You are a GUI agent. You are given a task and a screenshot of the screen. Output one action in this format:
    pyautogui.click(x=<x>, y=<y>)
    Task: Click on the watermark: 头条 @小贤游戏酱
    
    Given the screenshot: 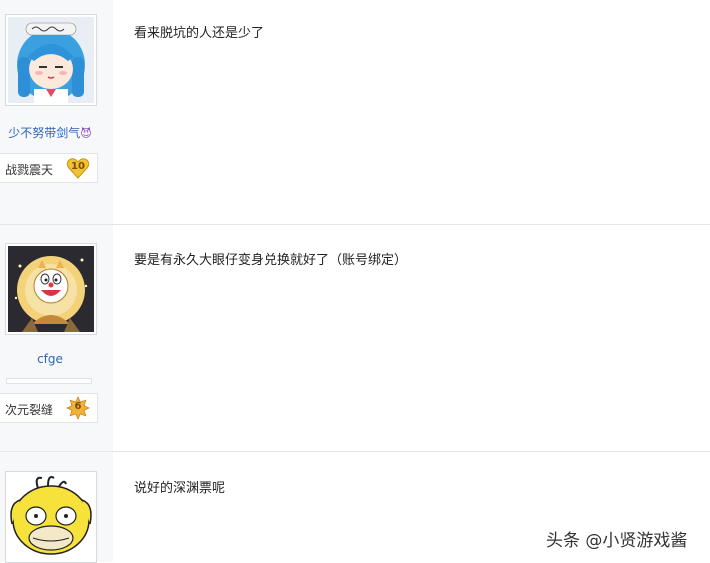 What is the action you would take?
    pyautogui.click(x=617, y=541)
    